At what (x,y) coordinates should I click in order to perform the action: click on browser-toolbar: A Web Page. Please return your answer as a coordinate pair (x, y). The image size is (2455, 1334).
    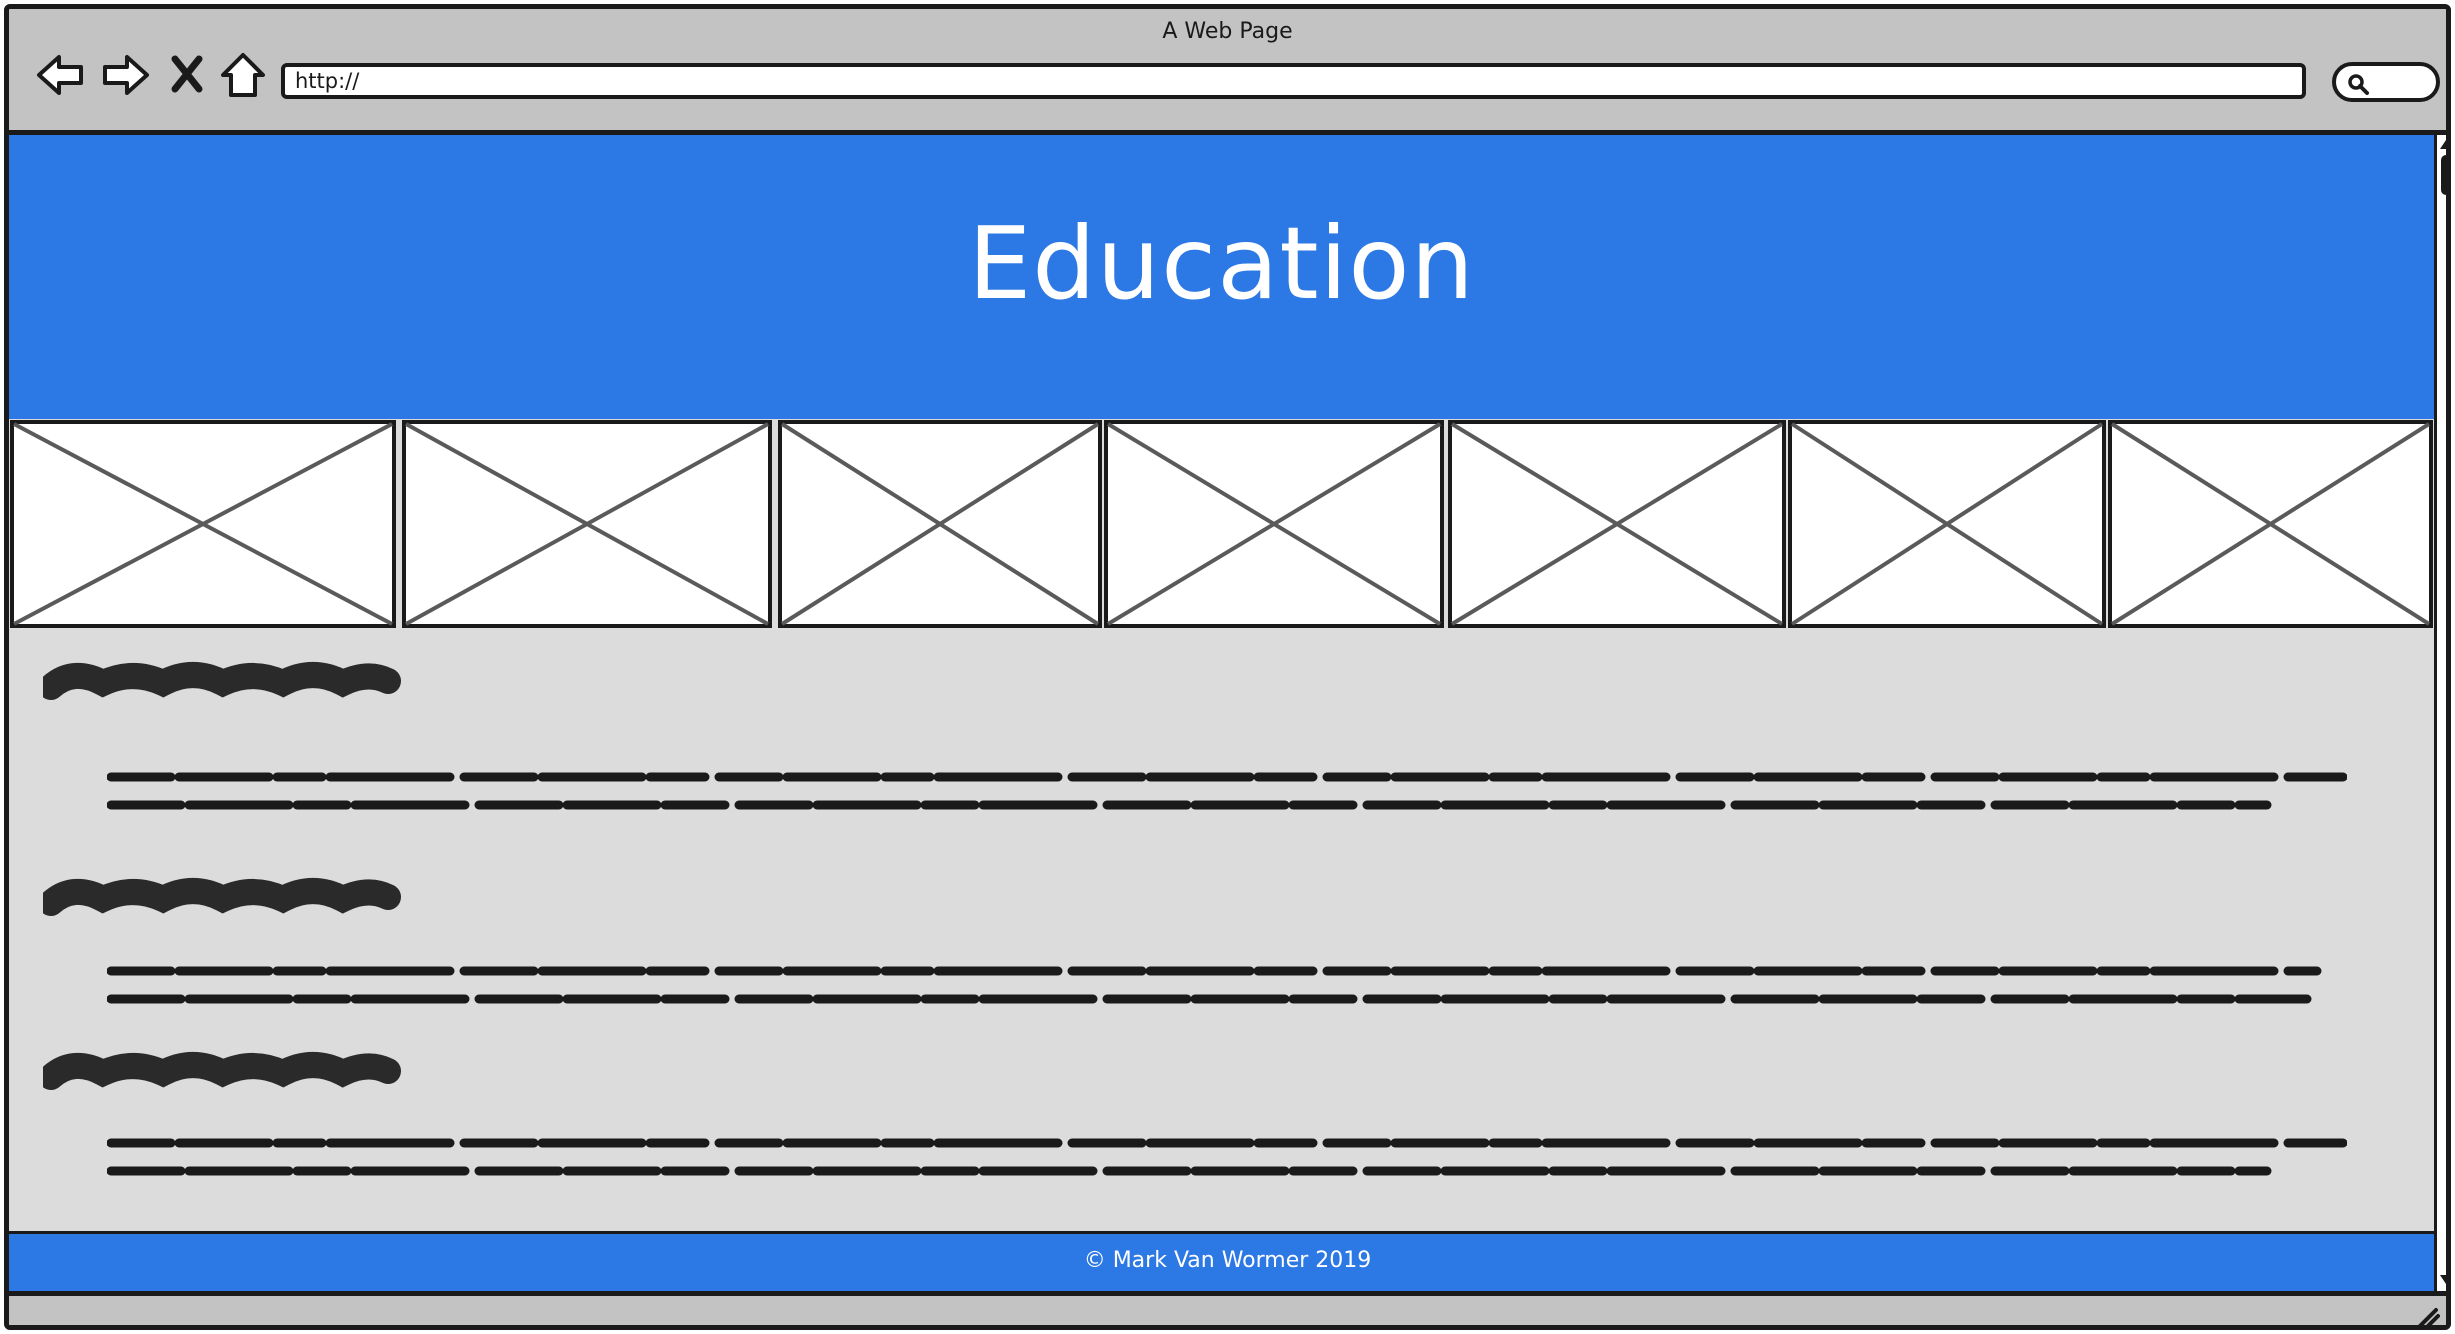
    Looking at the image, I should click on (1227, 72).